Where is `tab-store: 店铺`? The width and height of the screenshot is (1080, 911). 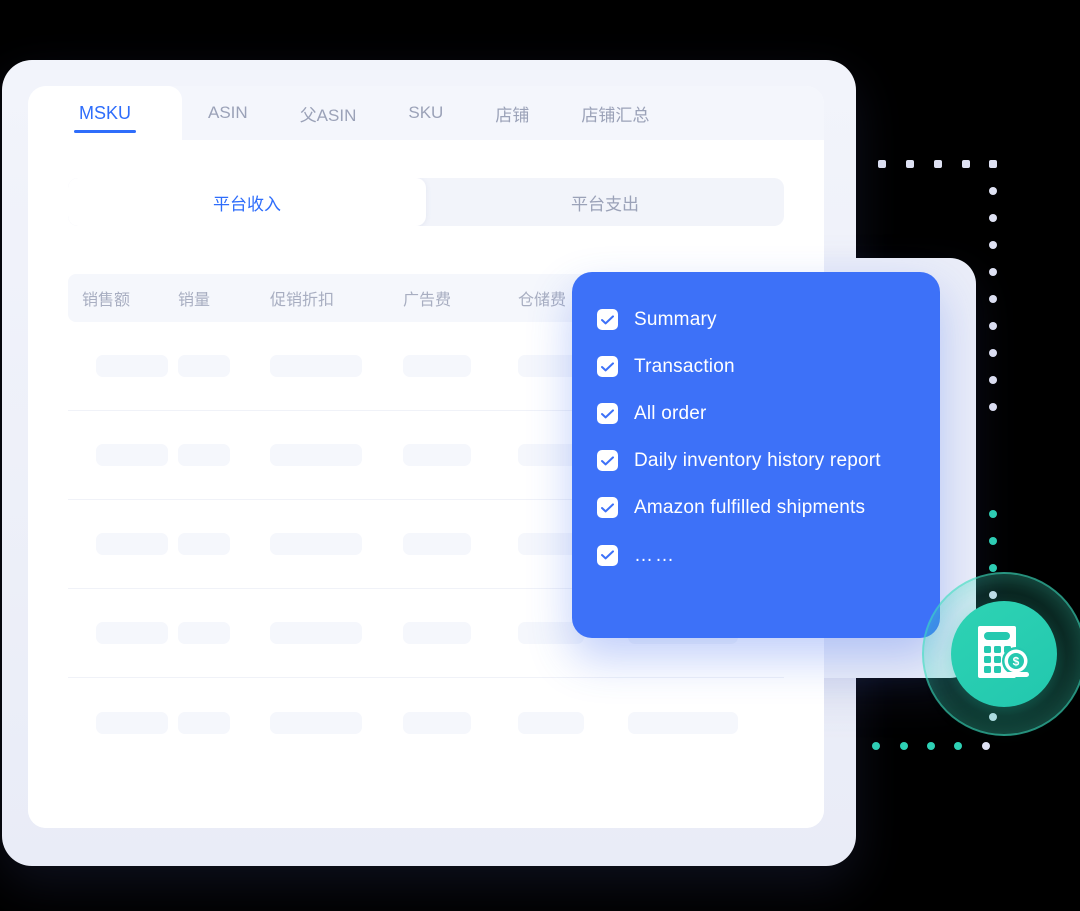 tab-store: 店铺 is located at coordinates (512, 113).